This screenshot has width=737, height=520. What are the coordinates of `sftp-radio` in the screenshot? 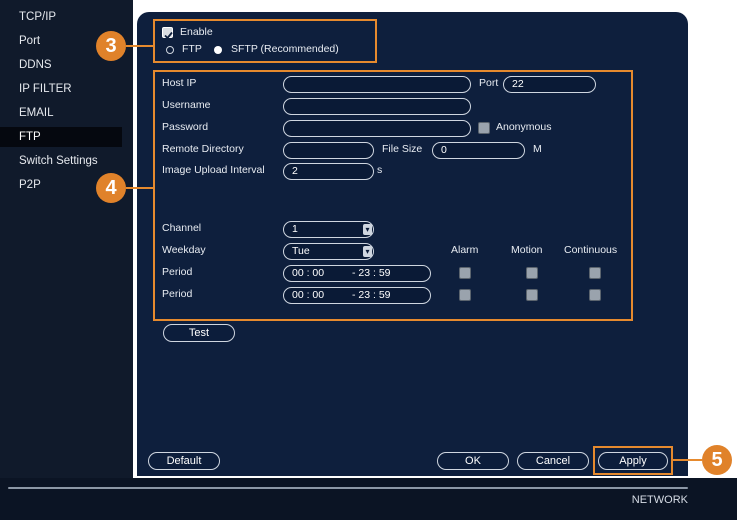 It's located at (218, 50).